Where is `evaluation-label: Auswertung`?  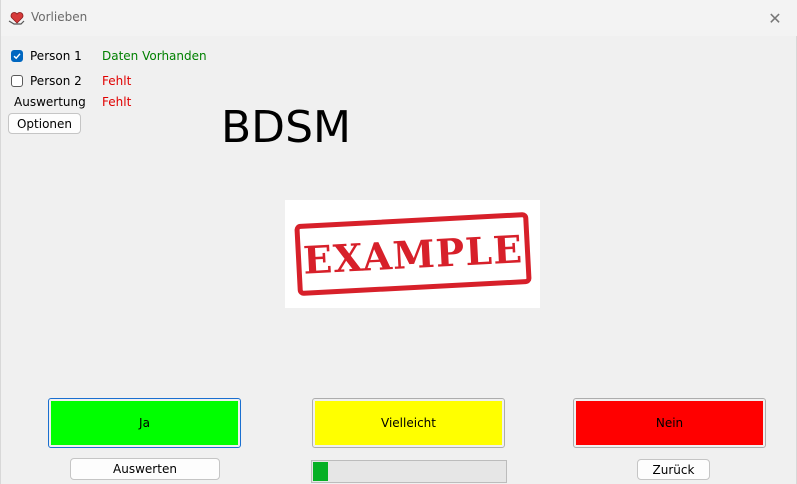
evaluation-label: Auswertung is located at coordinates (50, 102).